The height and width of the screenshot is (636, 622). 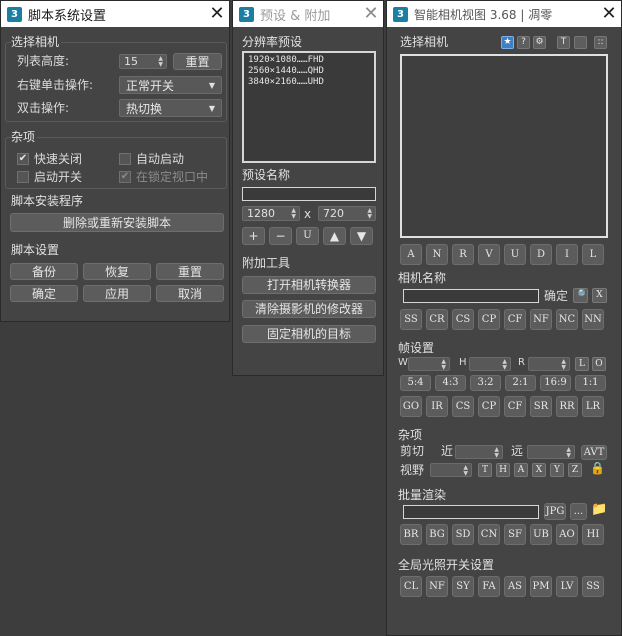 I want to click on name-nn-button: NN, so click(x=593, y=319).